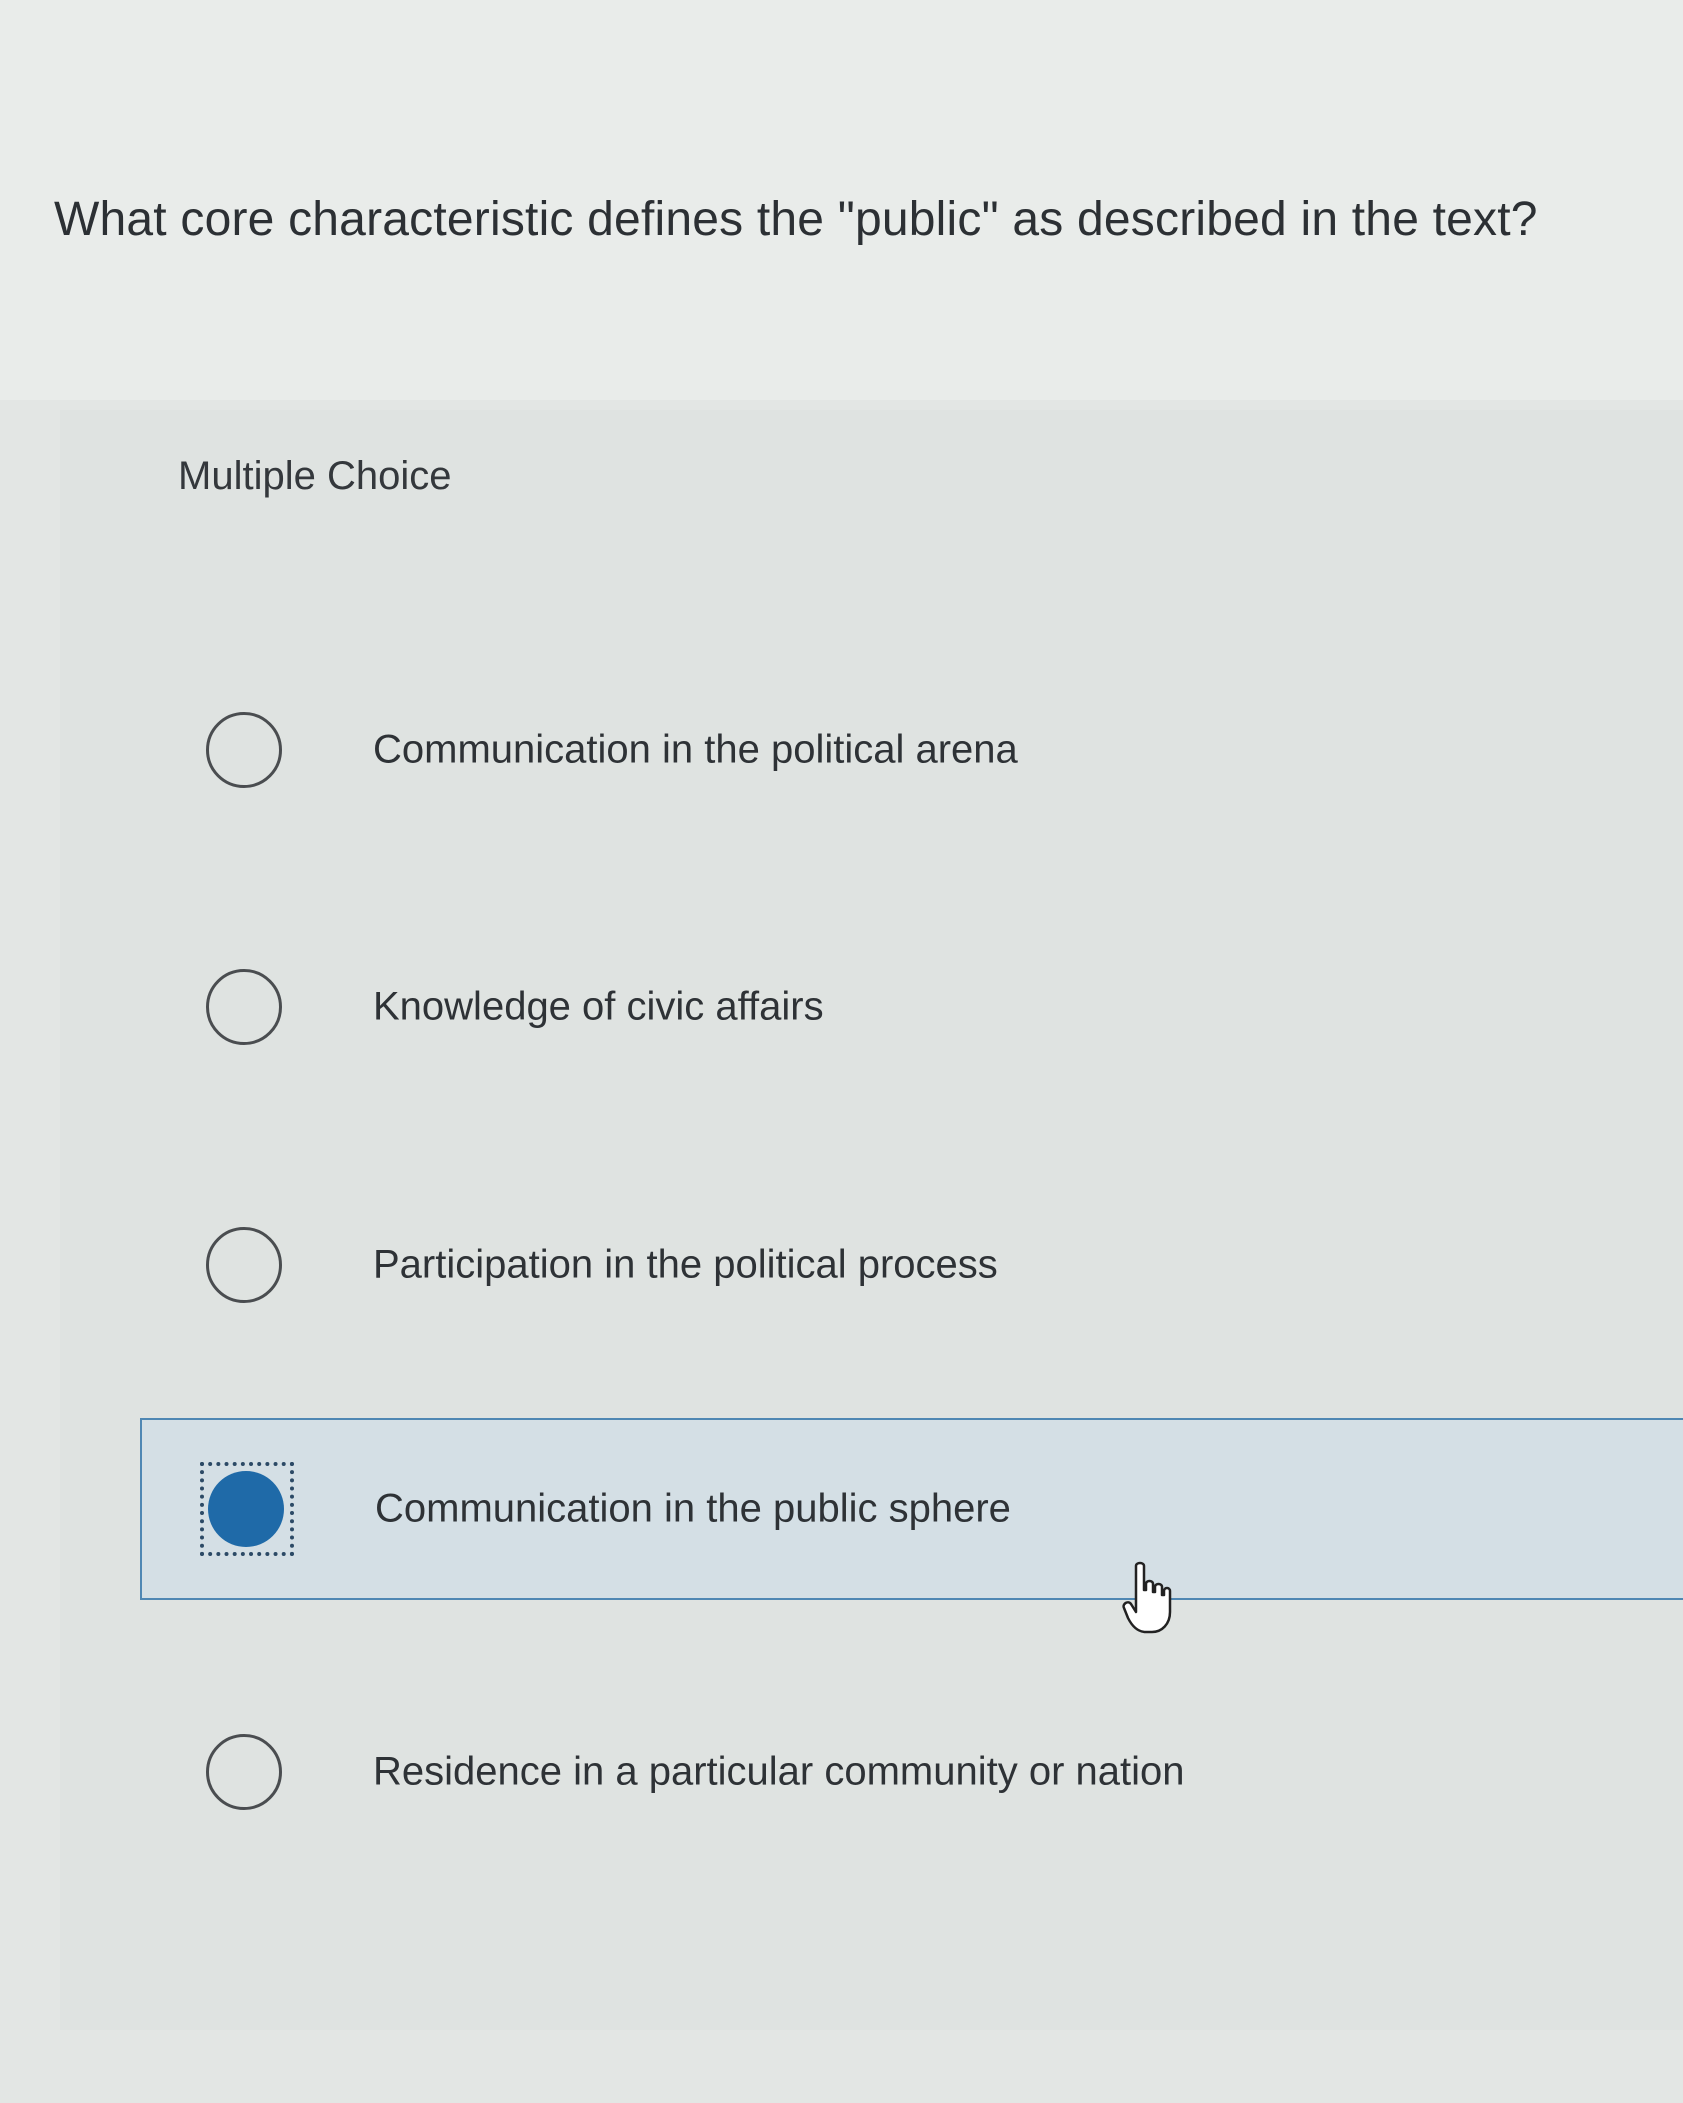 The width and height of the screenshot is (1683, 2103). Describe the element at coordinates (693, 1508) in the screenshot. I see `option-label: Communication in the public sphere` at that location.